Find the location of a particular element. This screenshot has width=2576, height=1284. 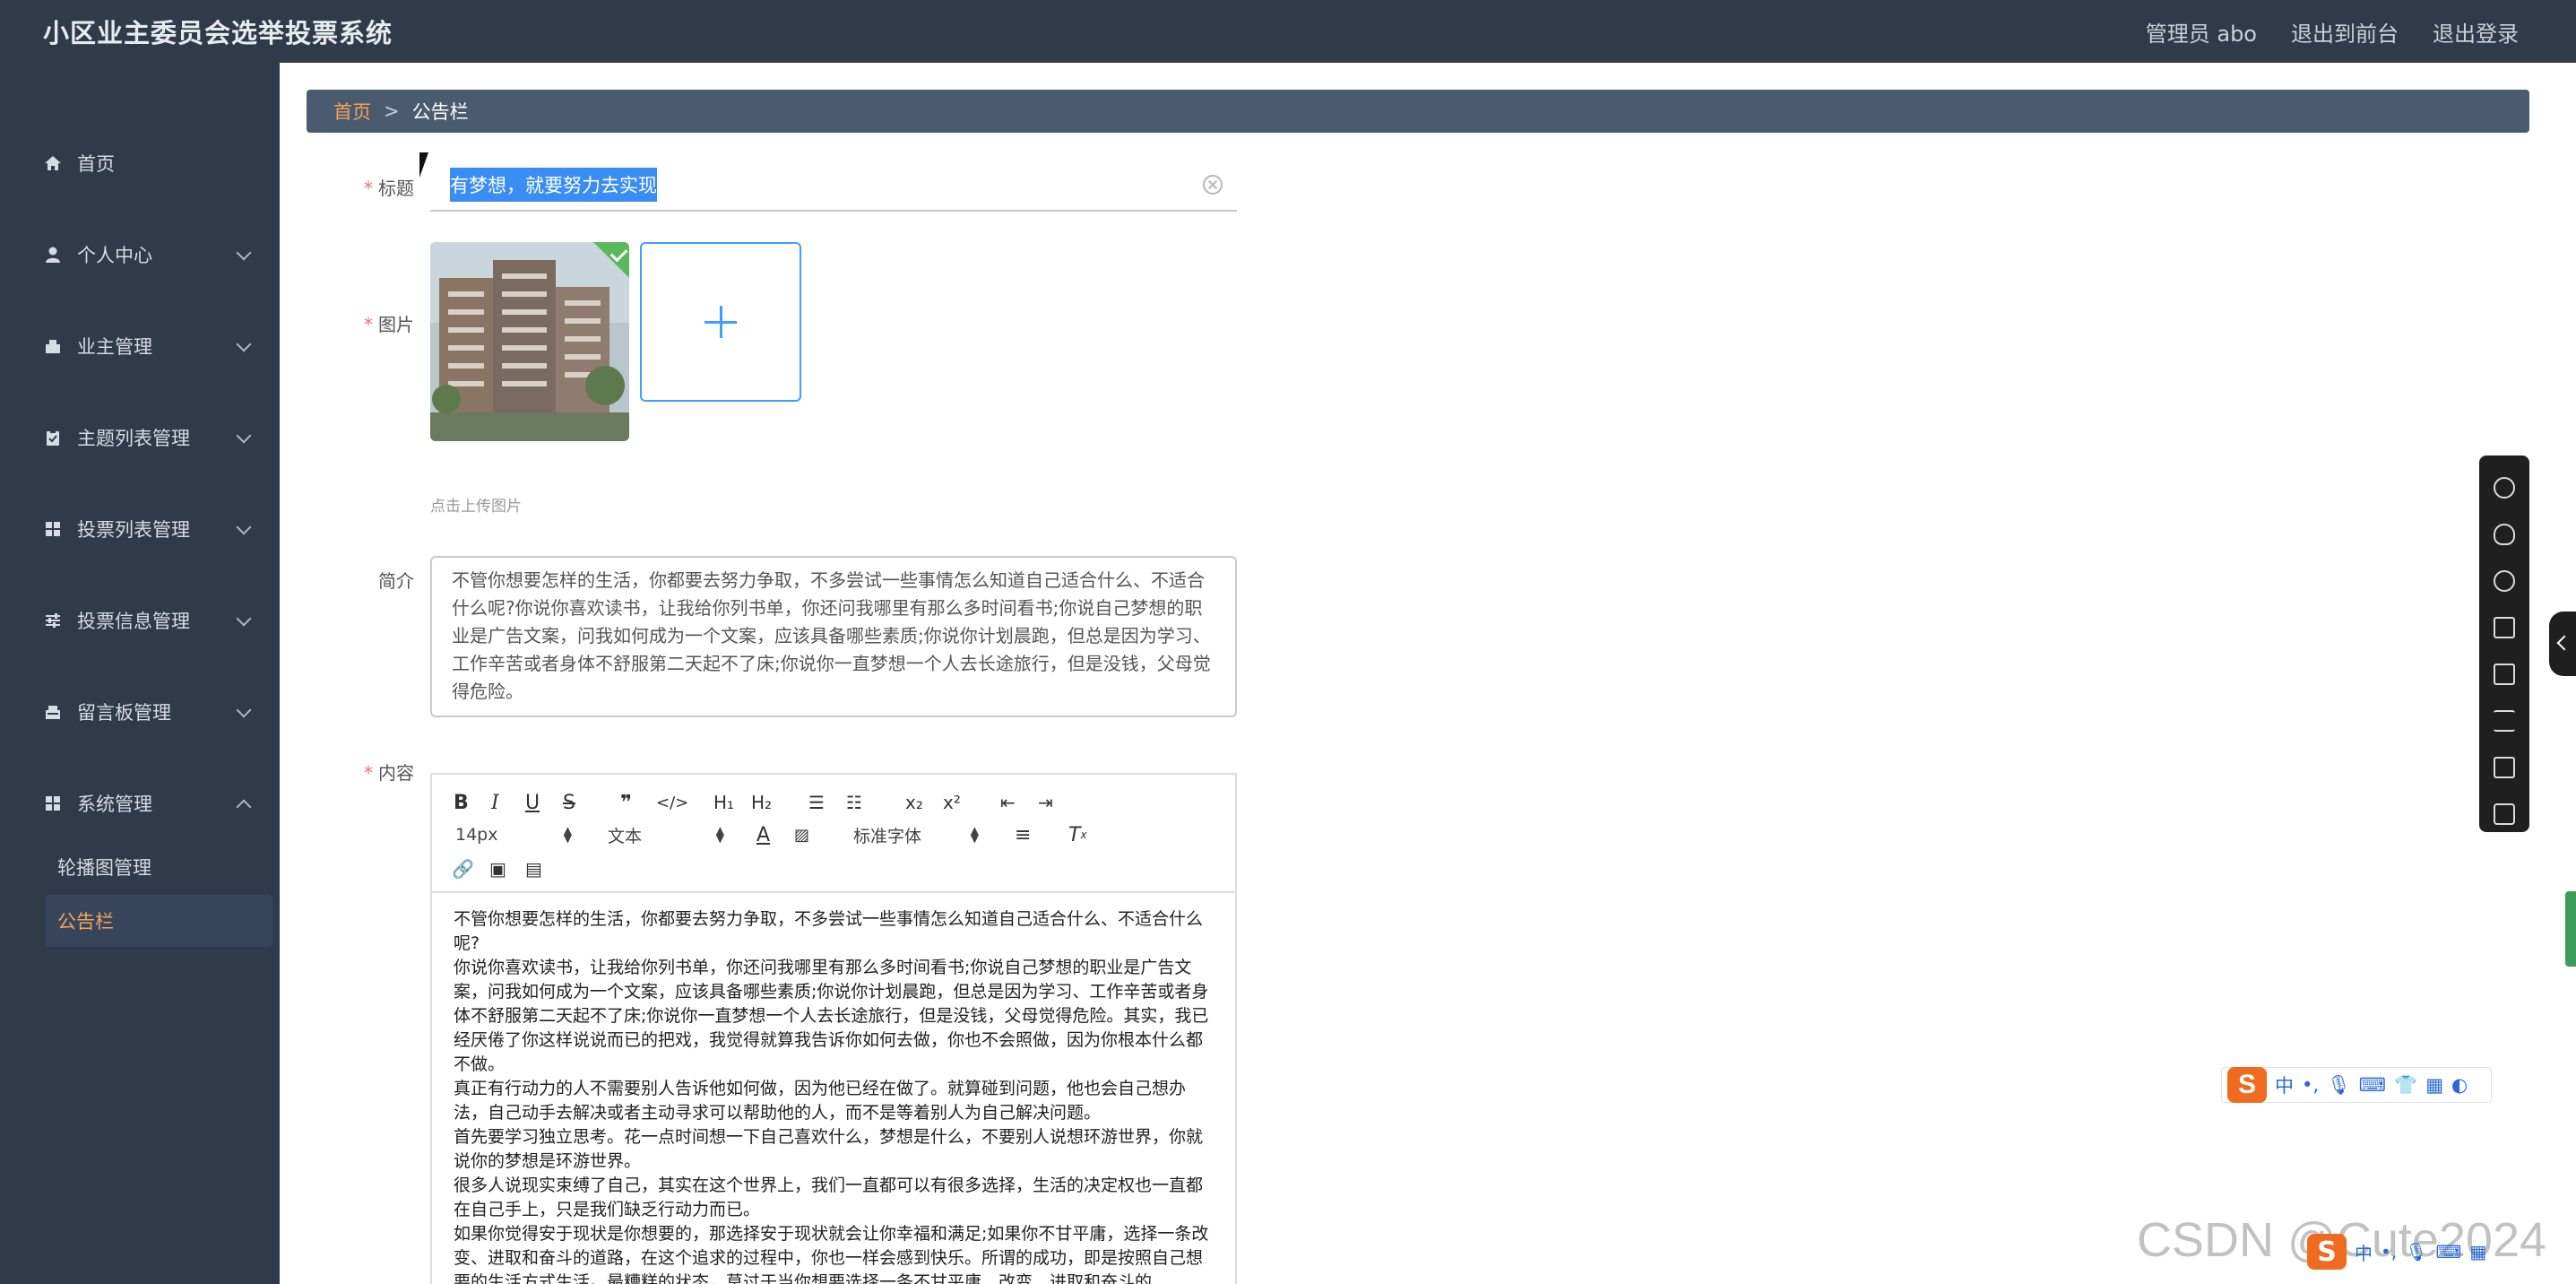

sidebar-item-label: 个人中心 is located at coordinates (114, 255).